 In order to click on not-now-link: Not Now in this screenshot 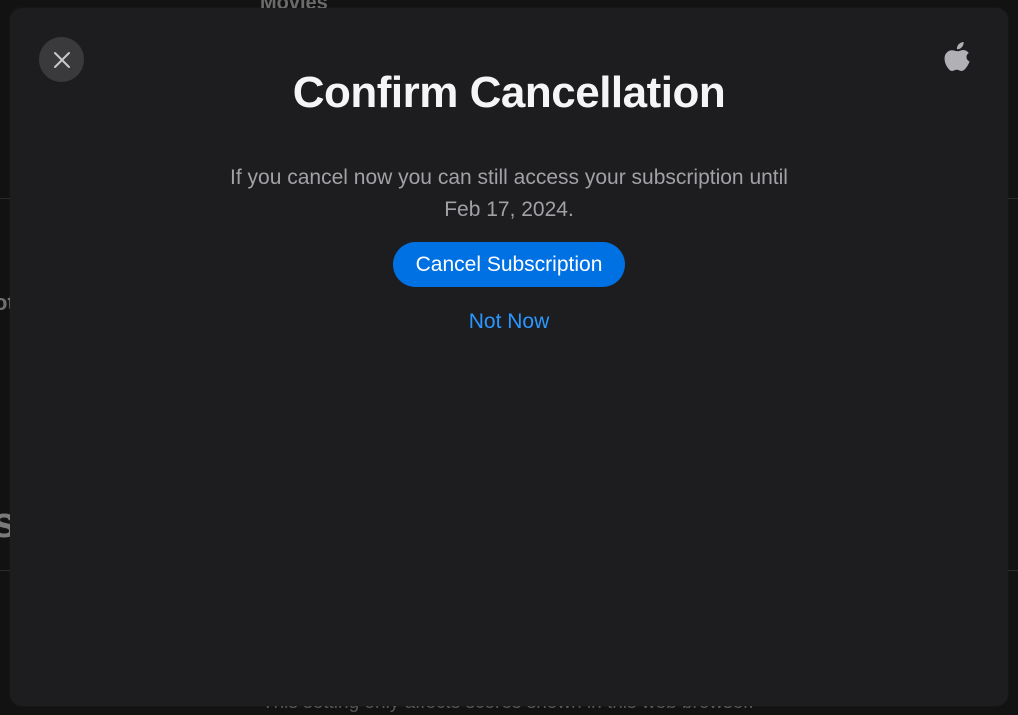, I will do `click(509, 321)`.